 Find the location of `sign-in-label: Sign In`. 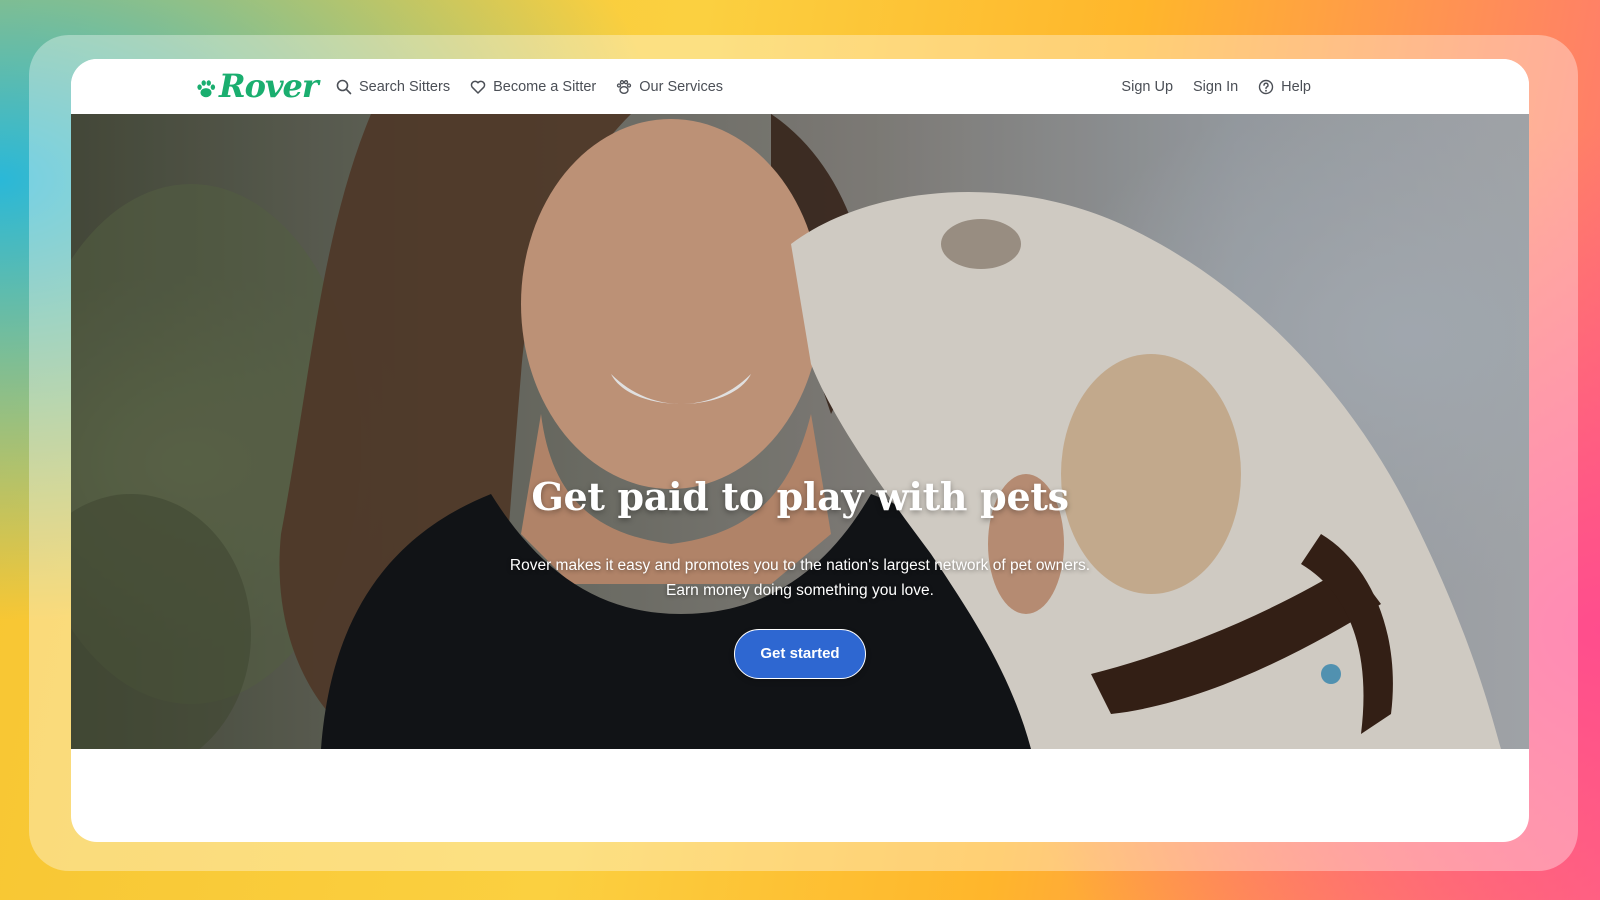

sign-in-label: Sign In is located at coordinates (1216, 86).